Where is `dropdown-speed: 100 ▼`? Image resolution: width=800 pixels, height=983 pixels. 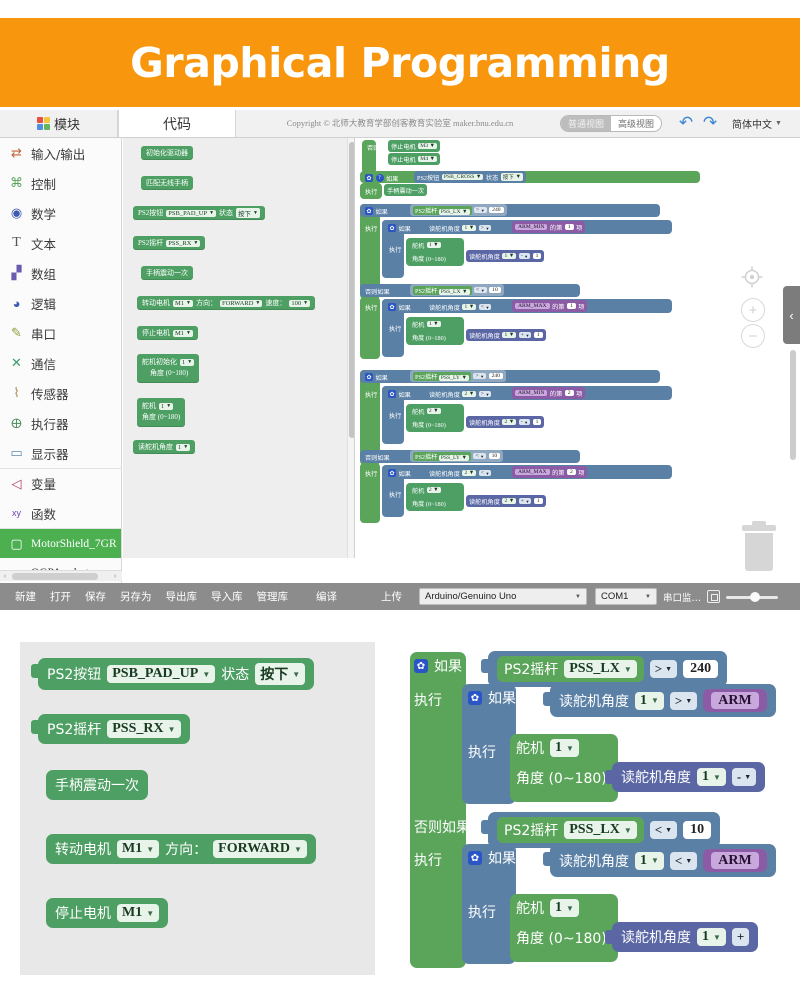
dropdown-speed: 100 ▼ is located at coordinates (300, 303).